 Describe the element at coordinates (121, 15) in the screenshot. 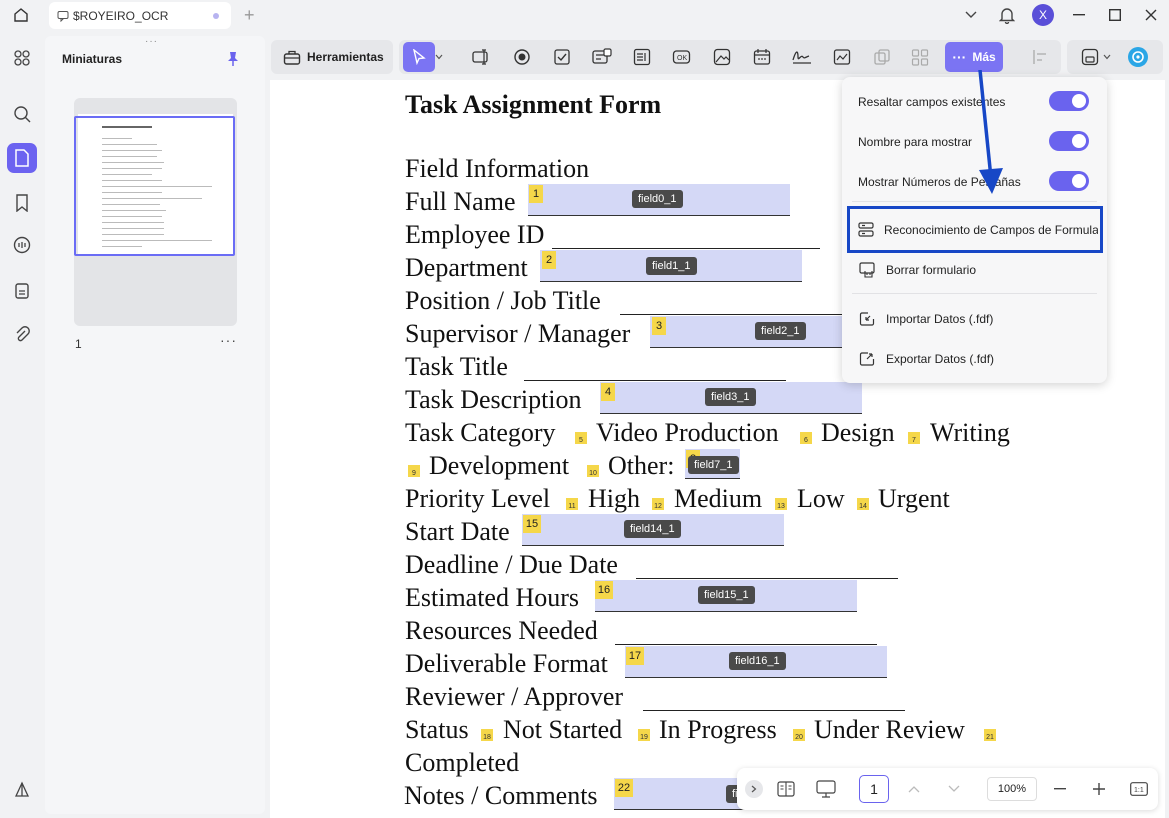

I see `tab-title: $ROYEIRO_OCR` at that location.